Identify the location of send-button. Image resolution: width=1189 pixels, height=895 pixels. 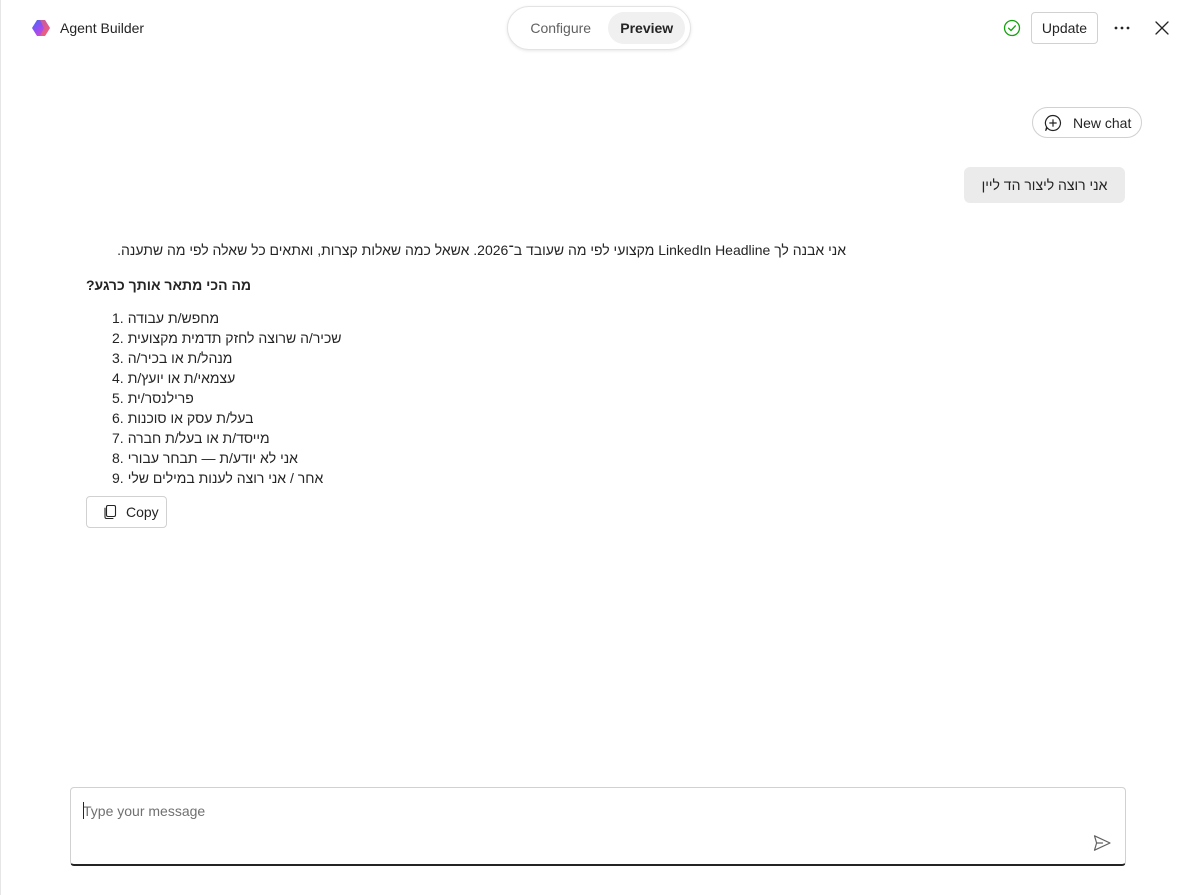
(1102, 843).